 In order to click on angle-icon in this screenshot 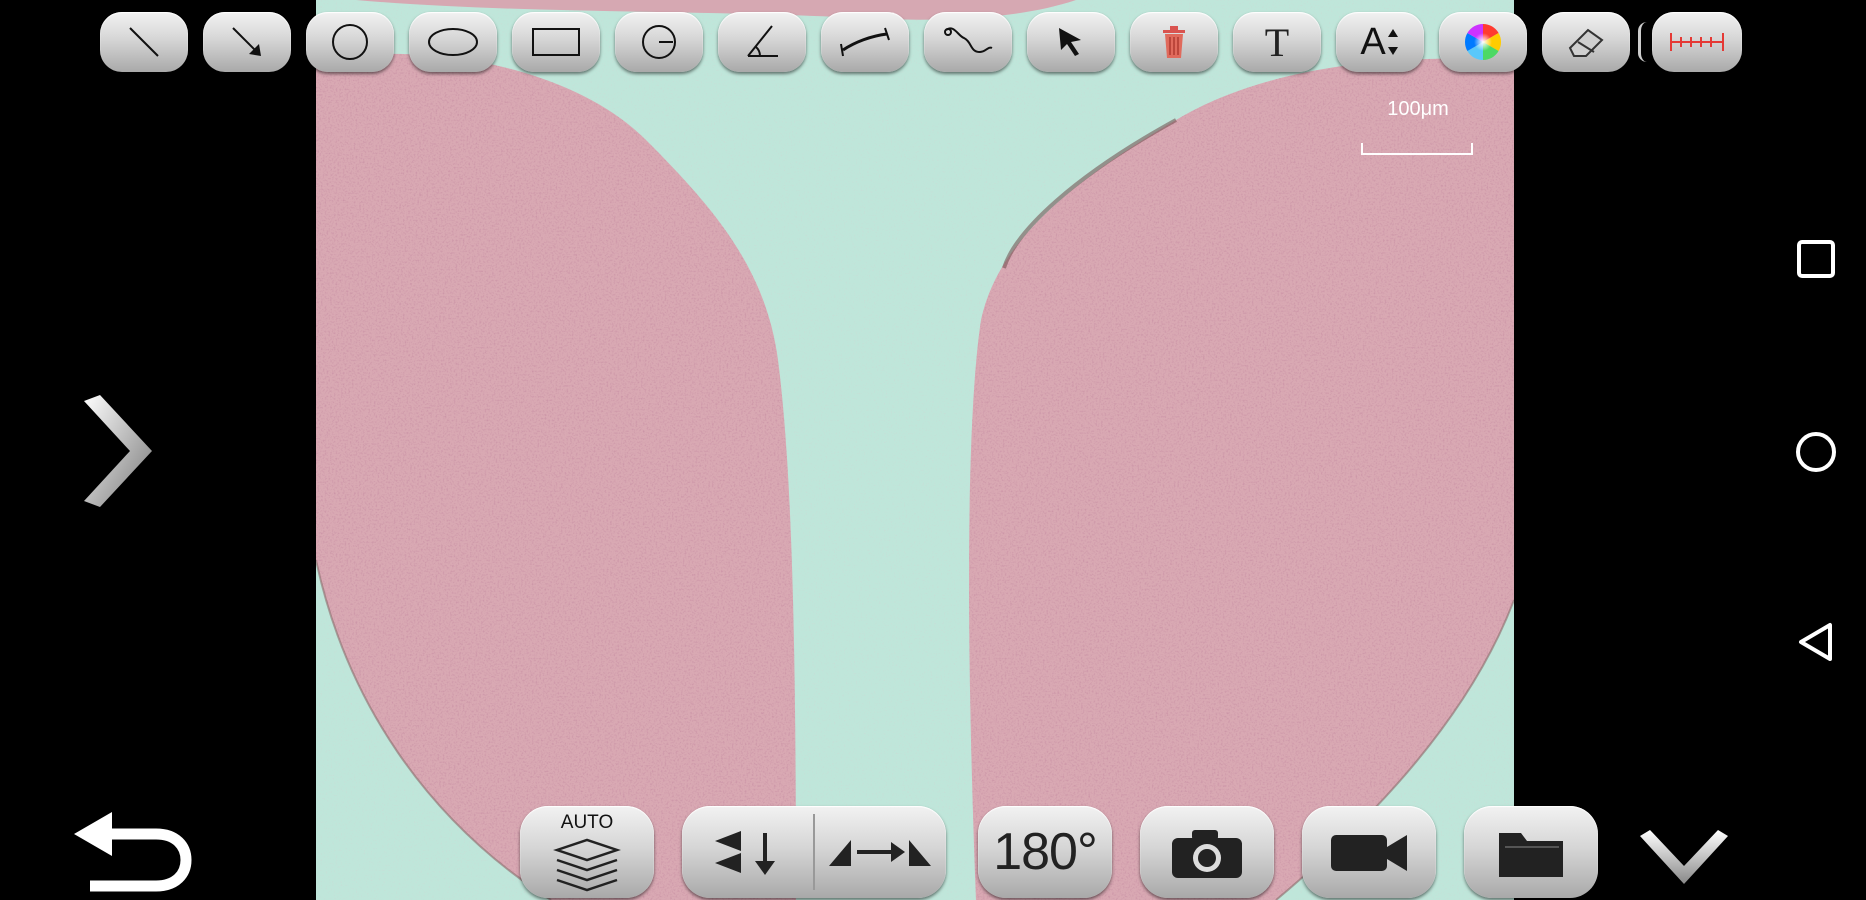, I will do `click(762, 41)`.